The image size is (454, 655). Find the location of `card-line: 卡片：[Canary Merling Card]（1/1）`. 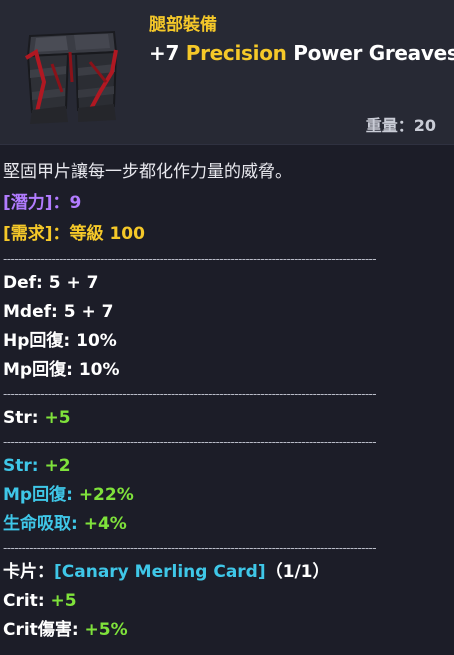

card-line: 卡片：[Canary Merling Card]（1/1） is located at coordinates (227, 572).